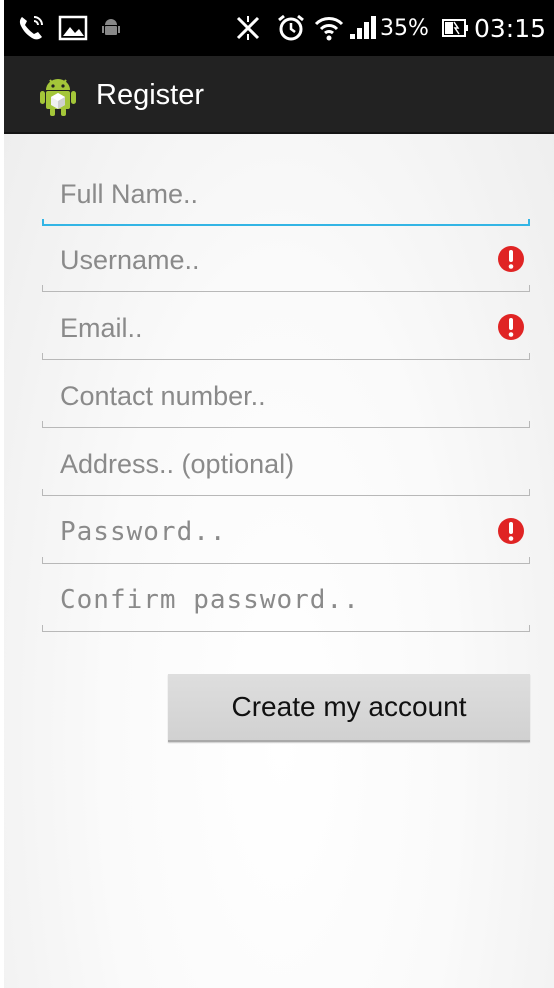  What do you see at coordinates (286, 356) in the screenshot?
I see `email-underline` at bounding box center [286, 356].